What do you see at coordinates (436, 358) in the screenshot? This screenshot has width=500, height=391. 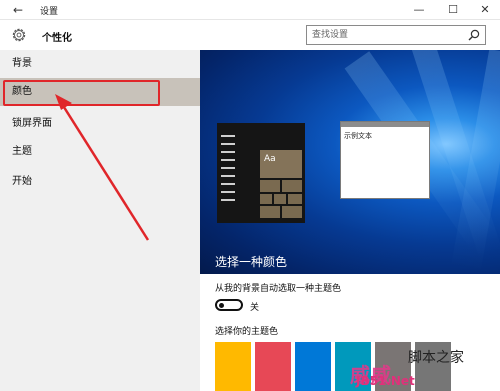 I see `watermark-sub: 脚本之家` at bounding box center [436, 358].